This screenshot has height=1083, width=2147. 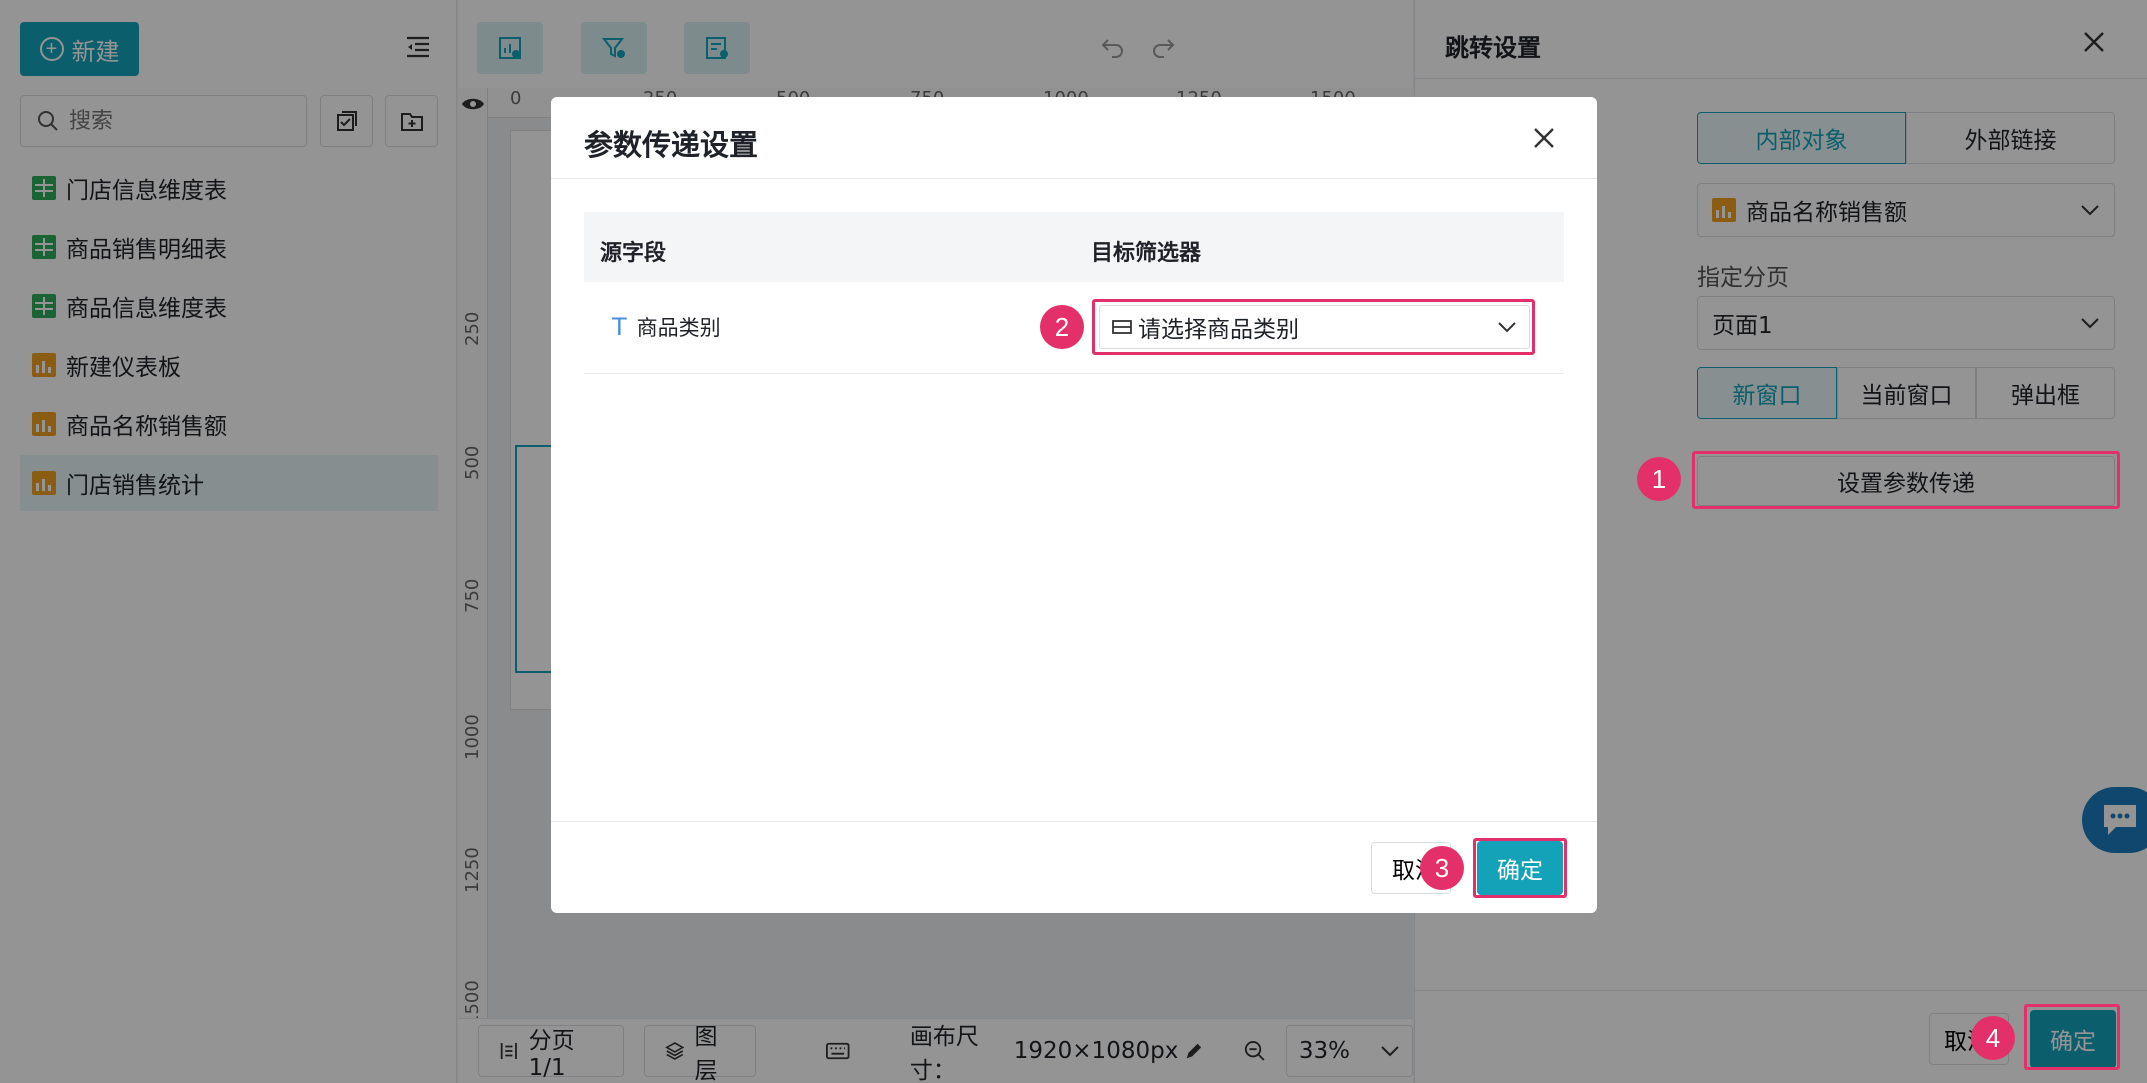 What do you see at coordinates (1659, 479) in the screenshot?
I see `step-badge-1: 1` at bounding box center [1659, 479].